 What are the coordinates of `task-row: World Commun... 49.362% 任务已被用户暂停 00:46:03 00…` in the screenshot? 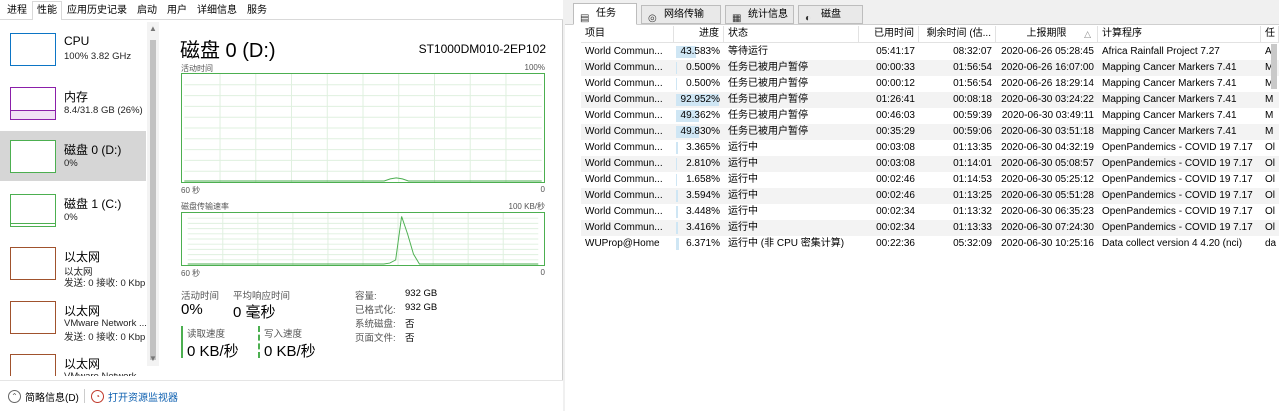 It's located at (930, 116).